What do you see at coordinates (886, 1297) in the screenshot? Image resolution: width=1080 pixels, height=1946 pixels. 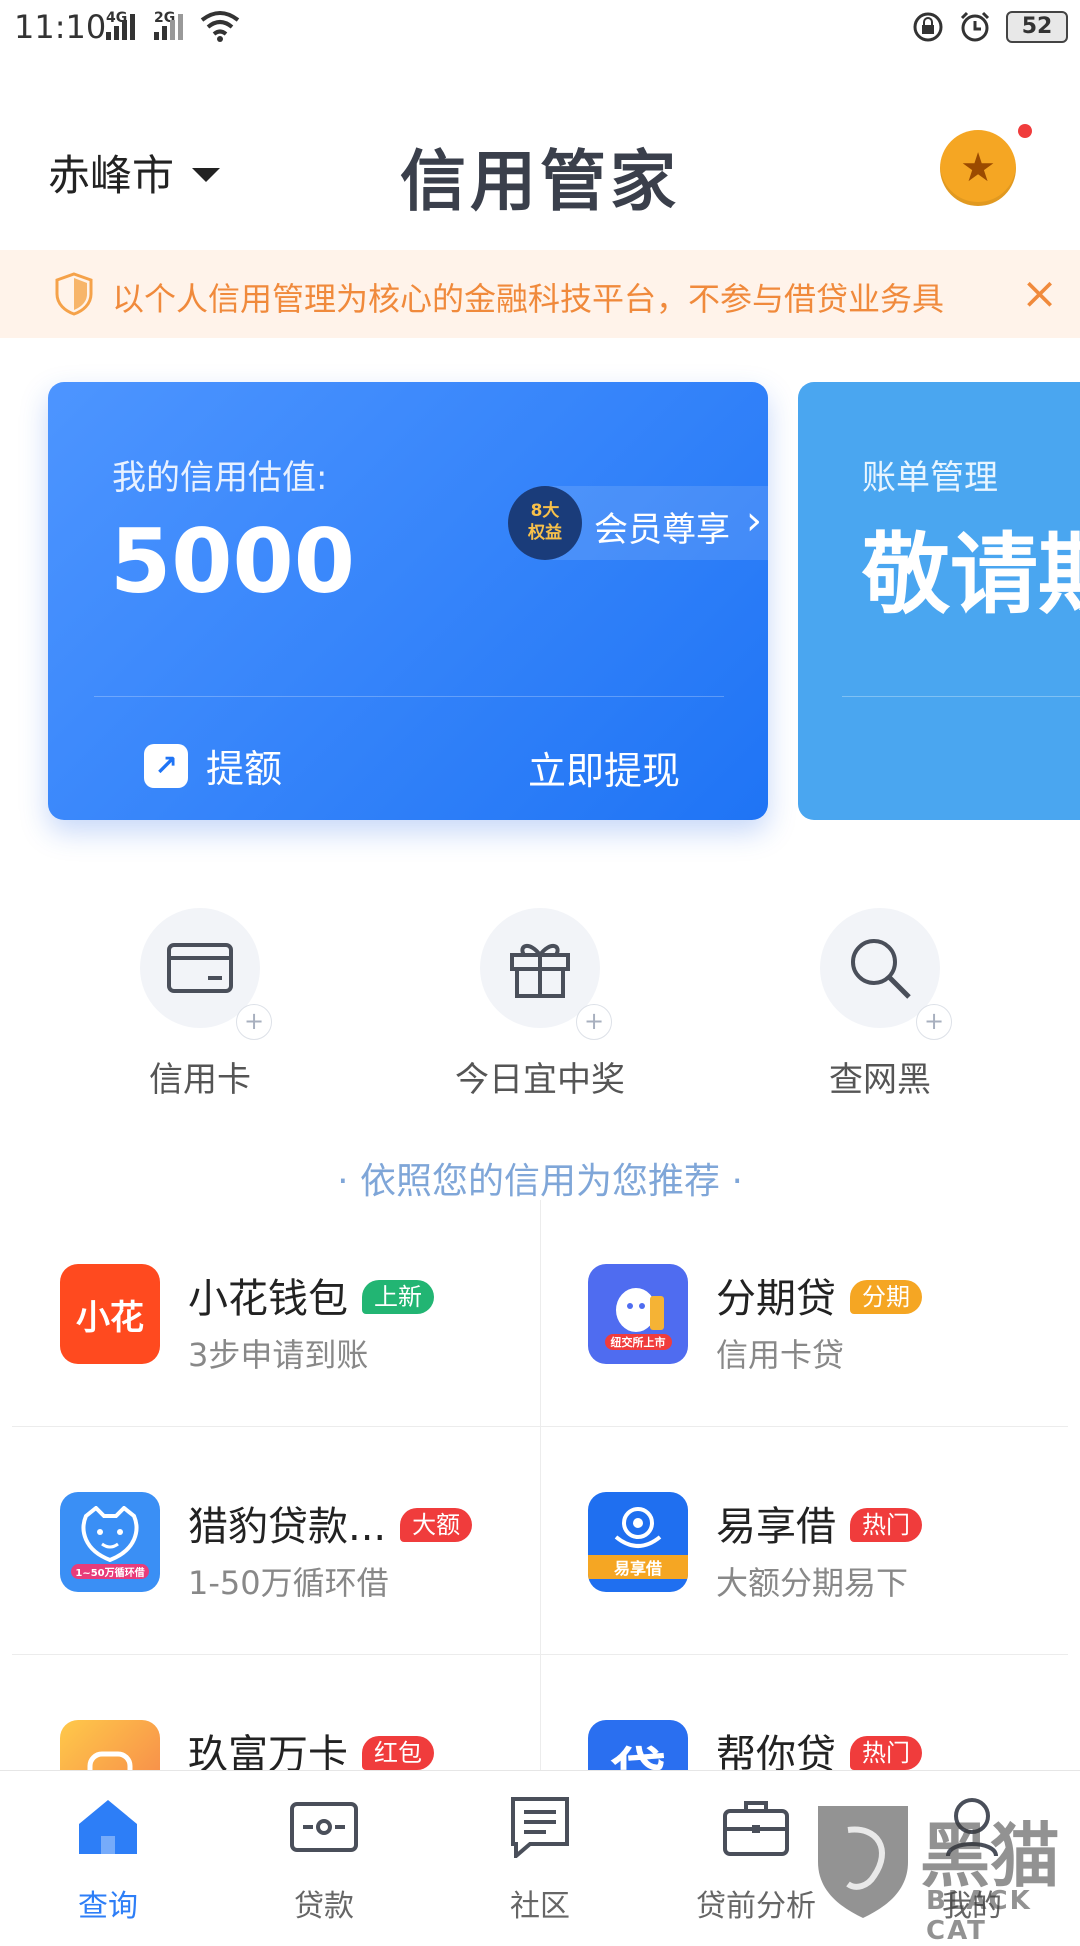 I see `product-tag: 分期` at bounding box center [886, 1297].